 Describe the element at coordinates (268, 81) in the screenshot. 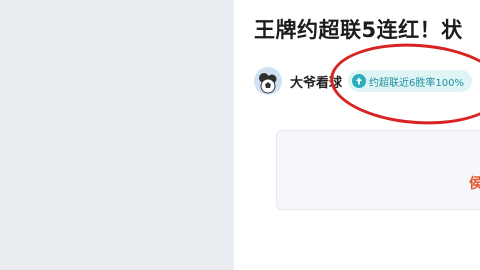

I see `football-avatar-icon` at that location.